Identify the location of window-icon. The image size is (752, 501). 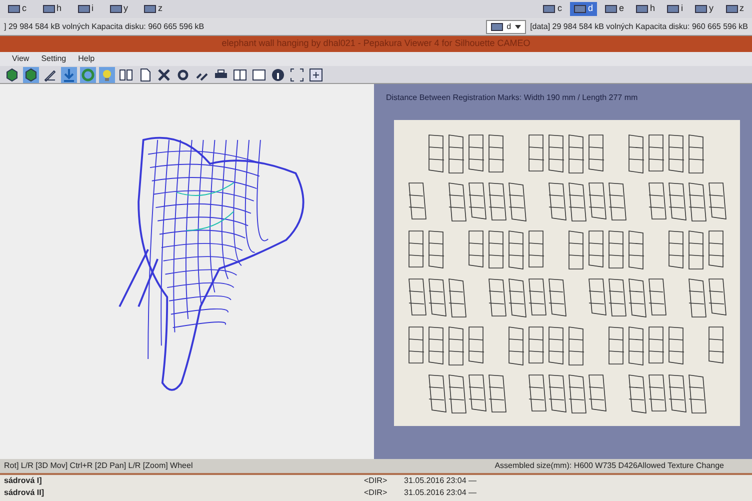
(259, 75).